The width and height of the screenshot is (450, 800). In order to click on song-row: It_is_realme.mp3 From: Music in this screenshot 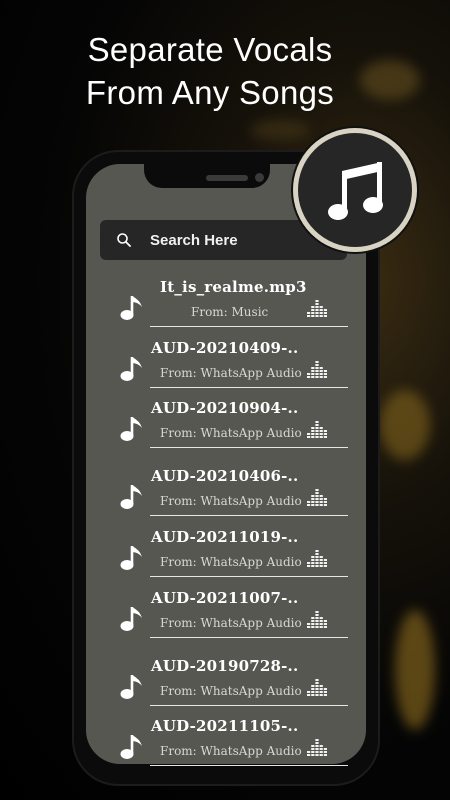, I will do `click(230, 302)`.